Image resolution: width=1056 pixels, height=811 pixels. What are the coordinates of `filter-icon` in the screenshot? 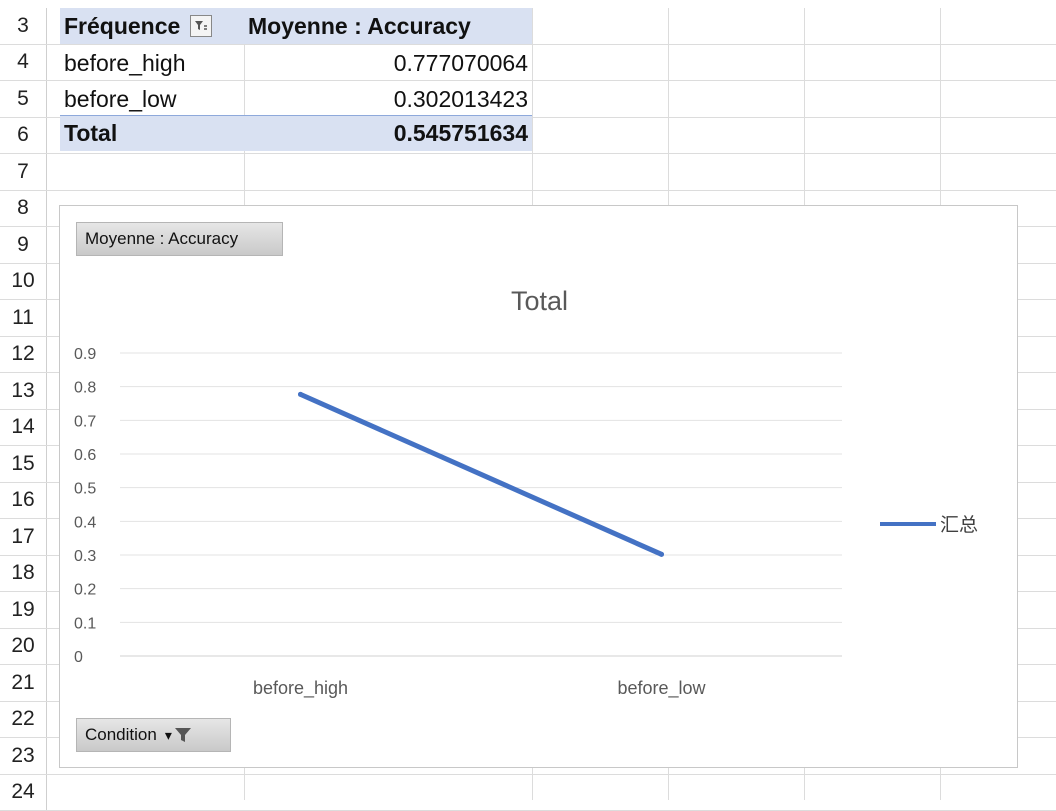 It's located at (201, 26).